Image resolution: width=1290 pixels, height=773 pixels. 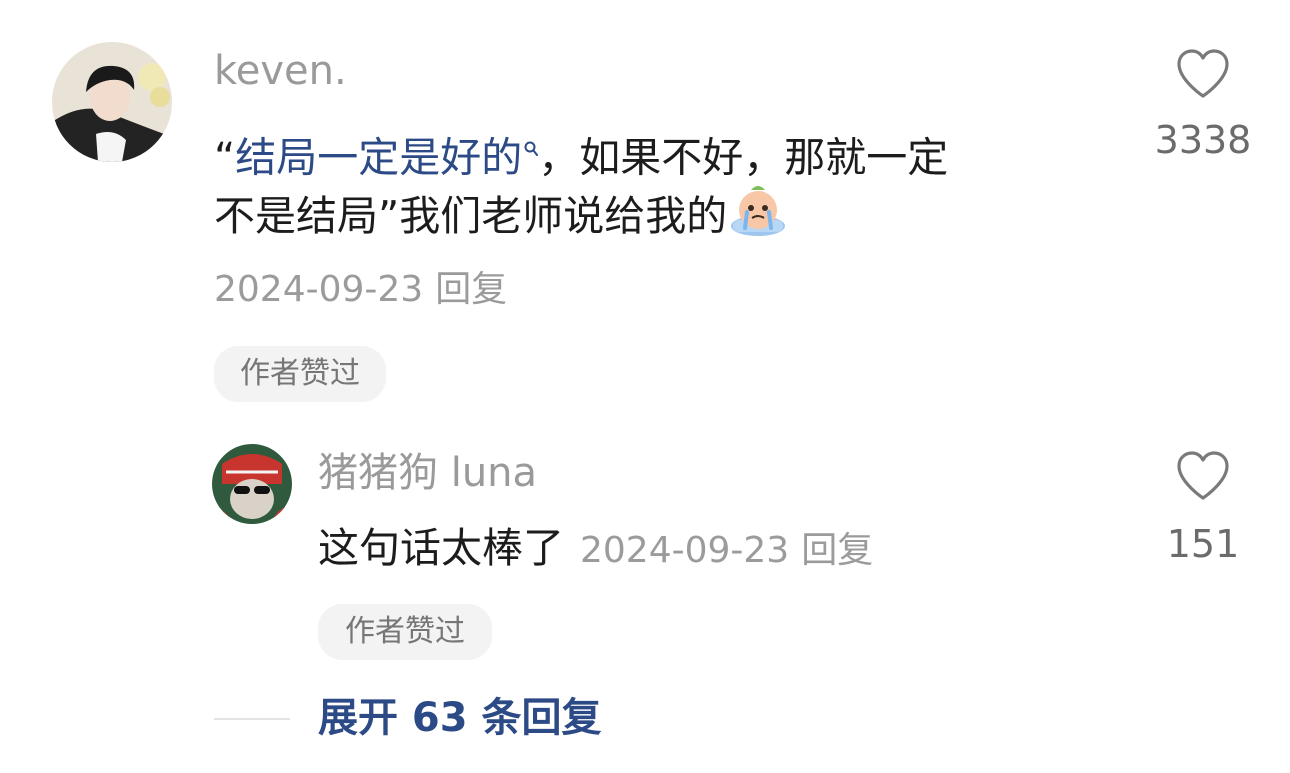 What do you see at coordinates (112, 102) in the screenshot?
I see `comment-avatar` at bounding box center [112, 102].